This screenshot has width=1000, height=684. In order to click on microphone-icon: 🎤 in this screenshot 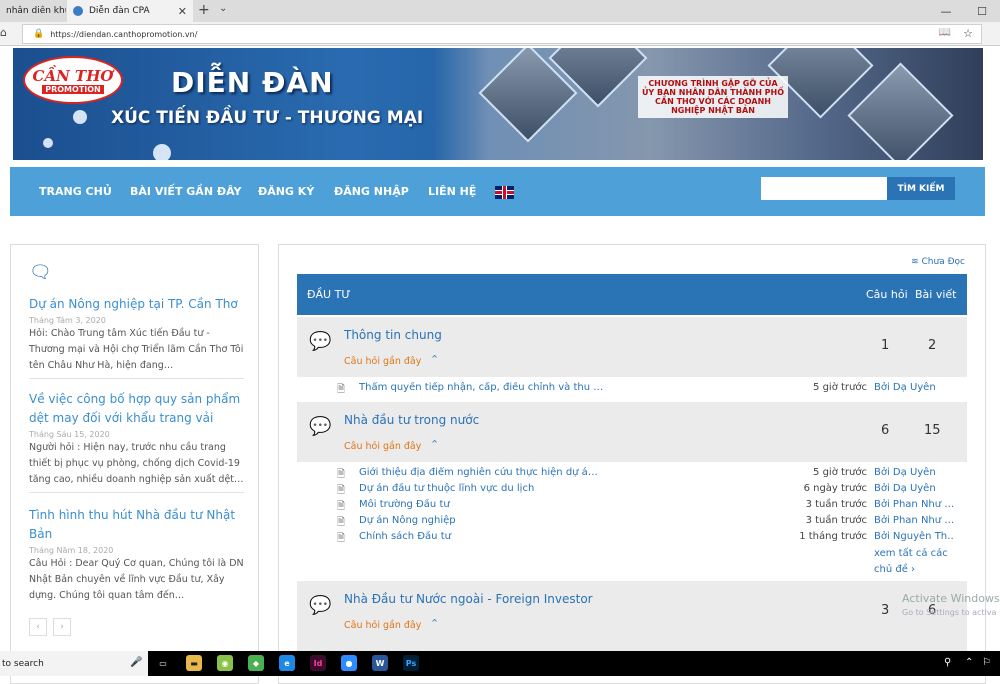, I will do `click(136, 662)`.